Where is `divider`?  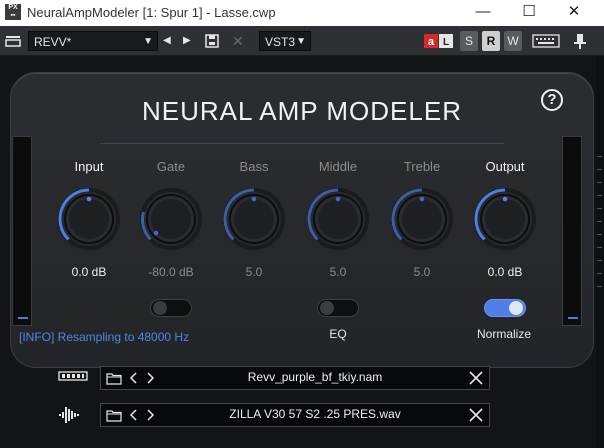 divider is located at coordinates (302, 143).